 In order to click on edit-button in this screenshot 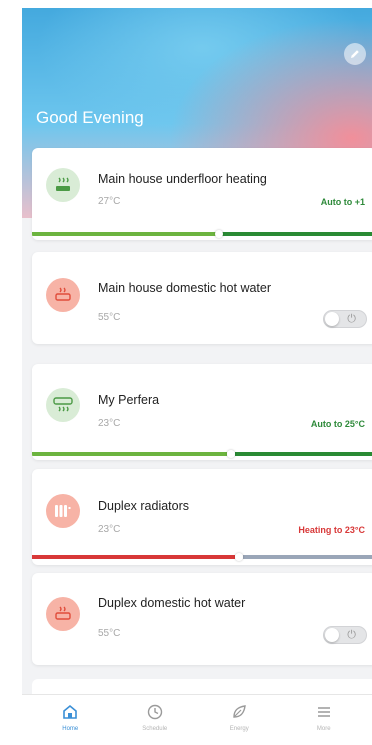, I will do `click(355, 54)`.